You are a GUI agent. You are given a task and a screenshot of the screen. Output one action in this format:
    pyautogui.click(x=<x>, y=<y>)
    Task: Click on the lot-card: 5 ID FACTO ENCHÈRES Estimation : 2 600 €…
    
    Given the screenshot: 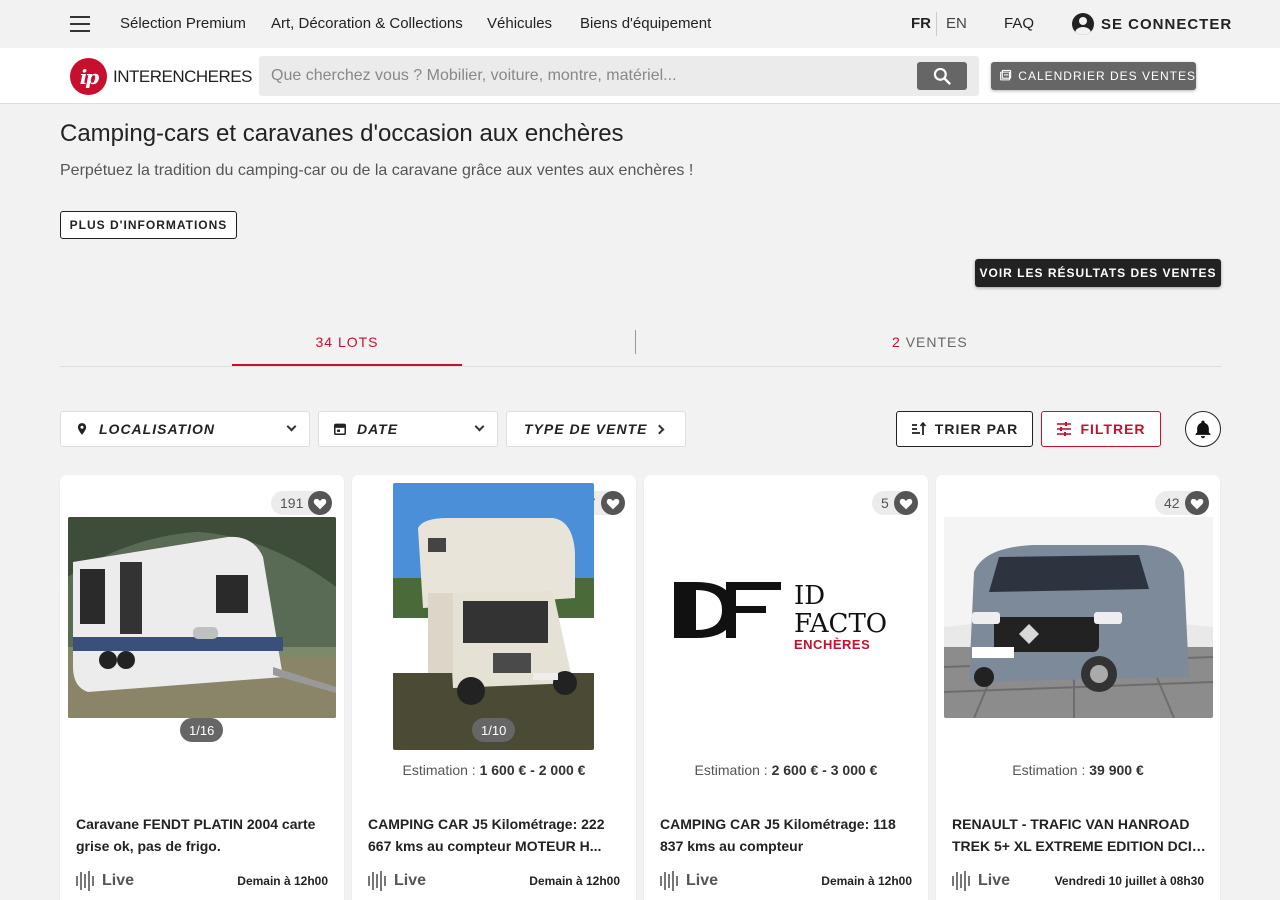 What is the action you would take?
    pyautogui.click(x=786, y=687)
    